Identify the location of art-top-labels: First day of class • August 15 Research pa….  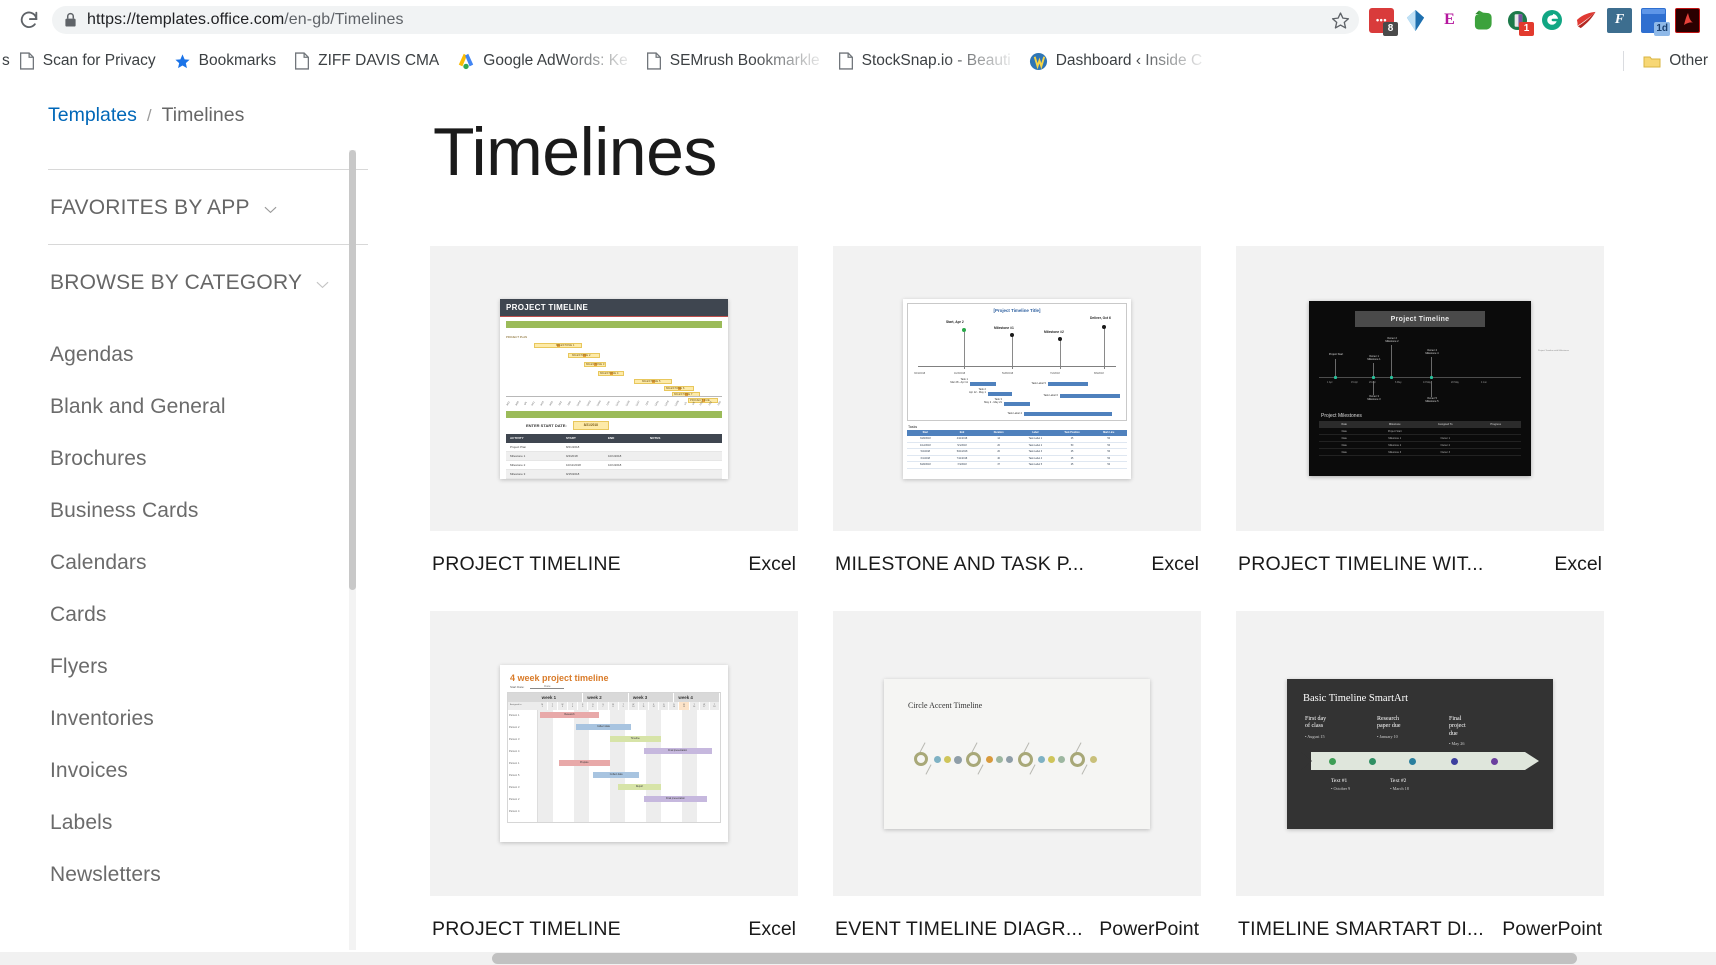
(1420, 725).